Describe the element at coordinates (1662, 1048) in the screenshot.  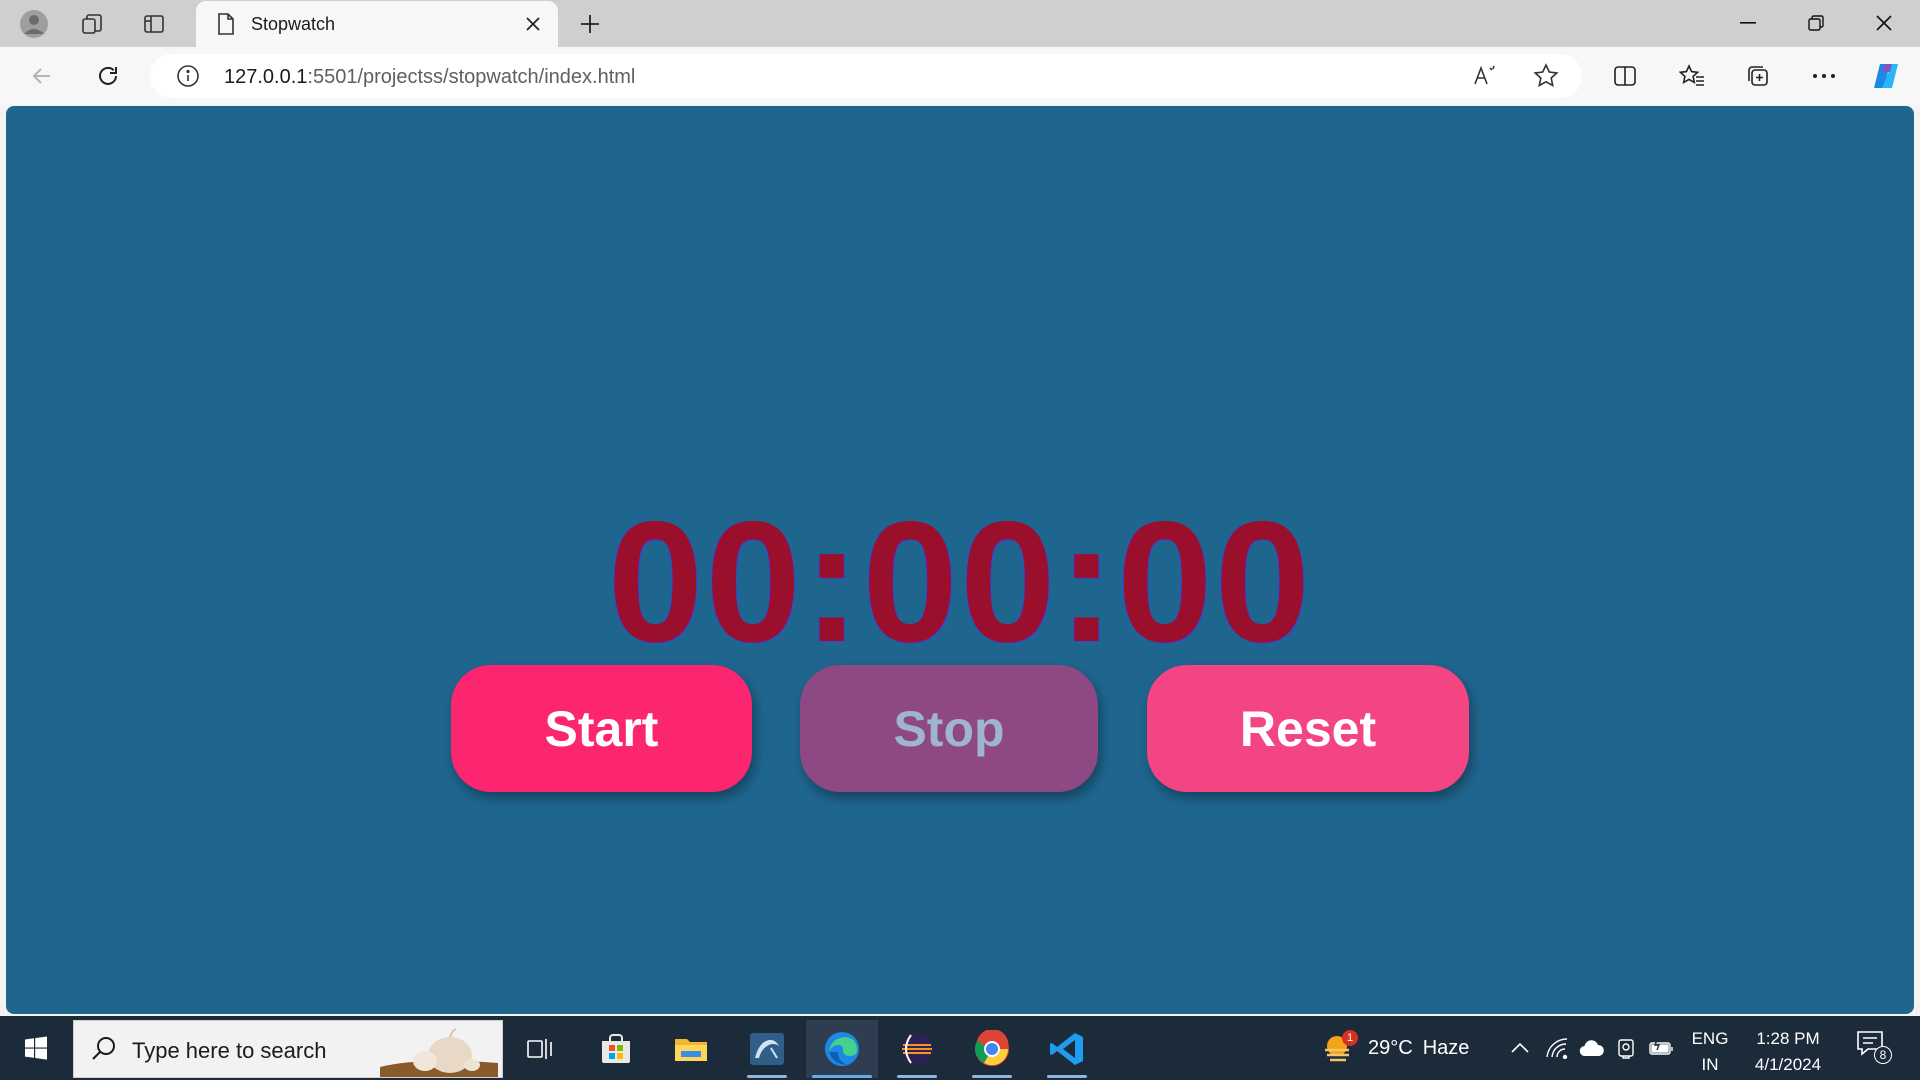
I see `battery-icon` at that location.